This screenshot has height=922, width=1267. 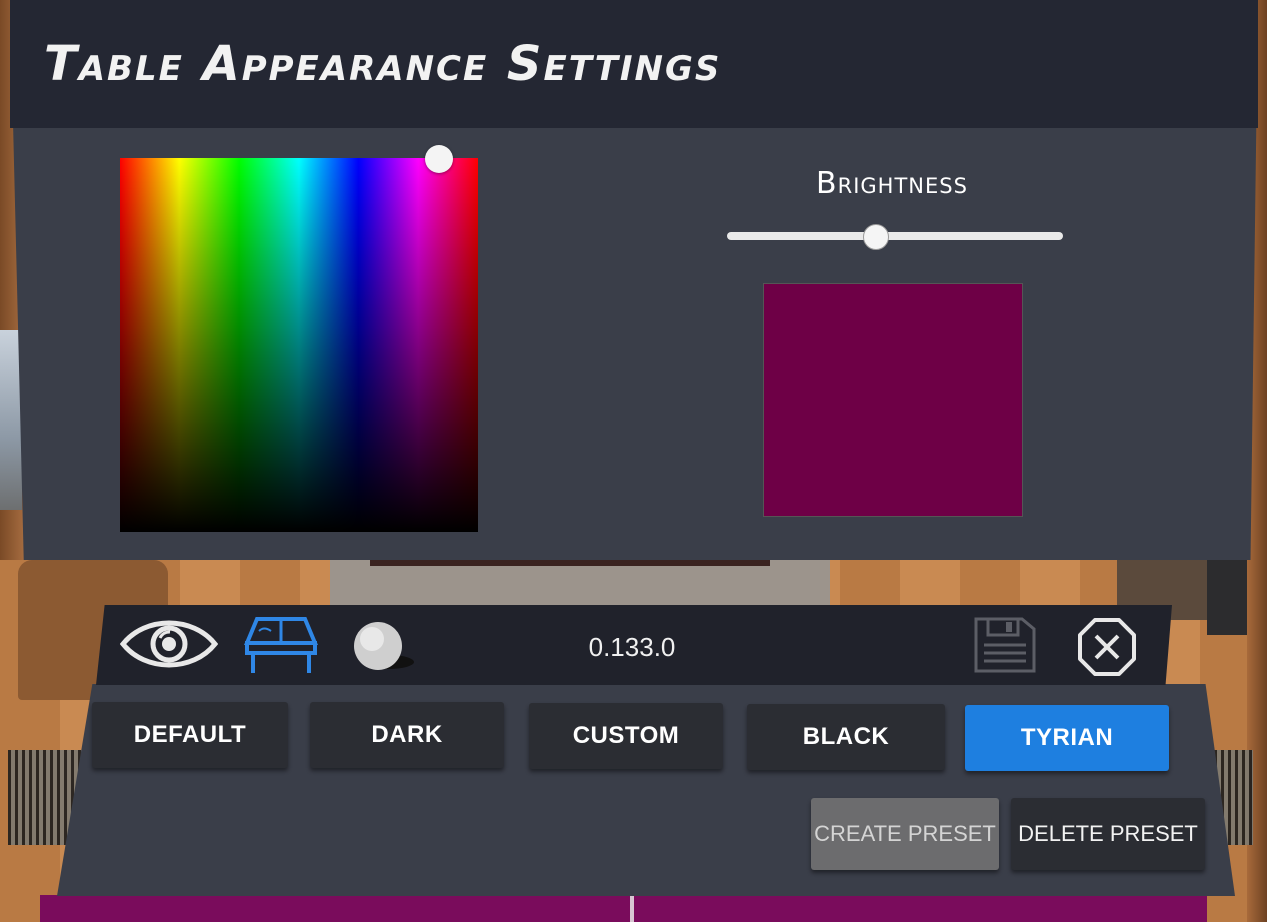 I want to click on color-picker-handle, so click(x=439, y=159).